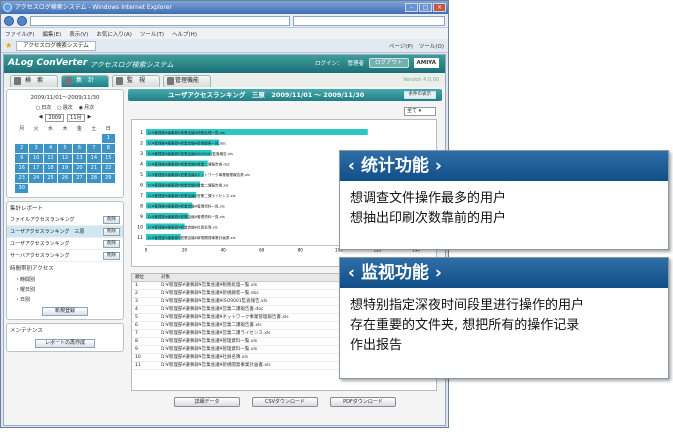  I want to click on bar-label: D:¥管理部¥議事録¥営業会議¥営業二課ライセンス.xls, so click(192, 195).